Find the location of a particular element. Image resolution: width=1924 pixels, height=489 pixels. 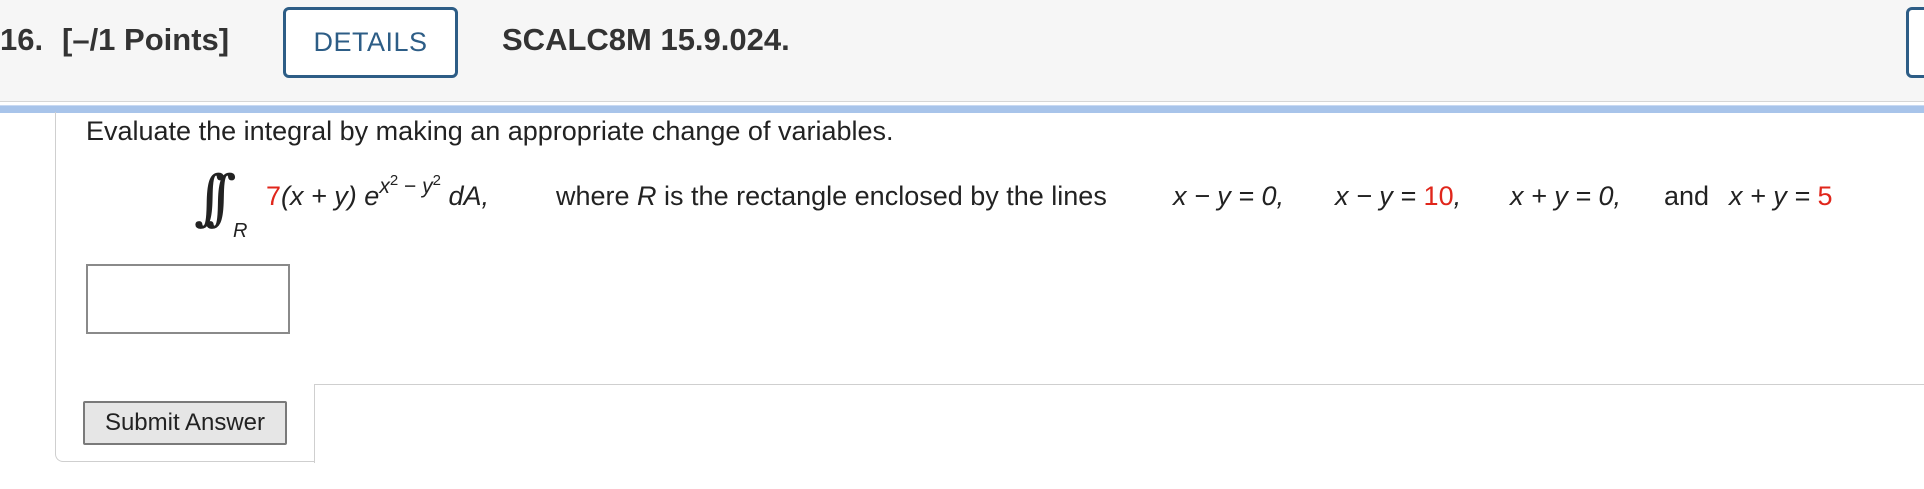

submit-answer-button: Submit Answer is located at coordinates (185, 423).